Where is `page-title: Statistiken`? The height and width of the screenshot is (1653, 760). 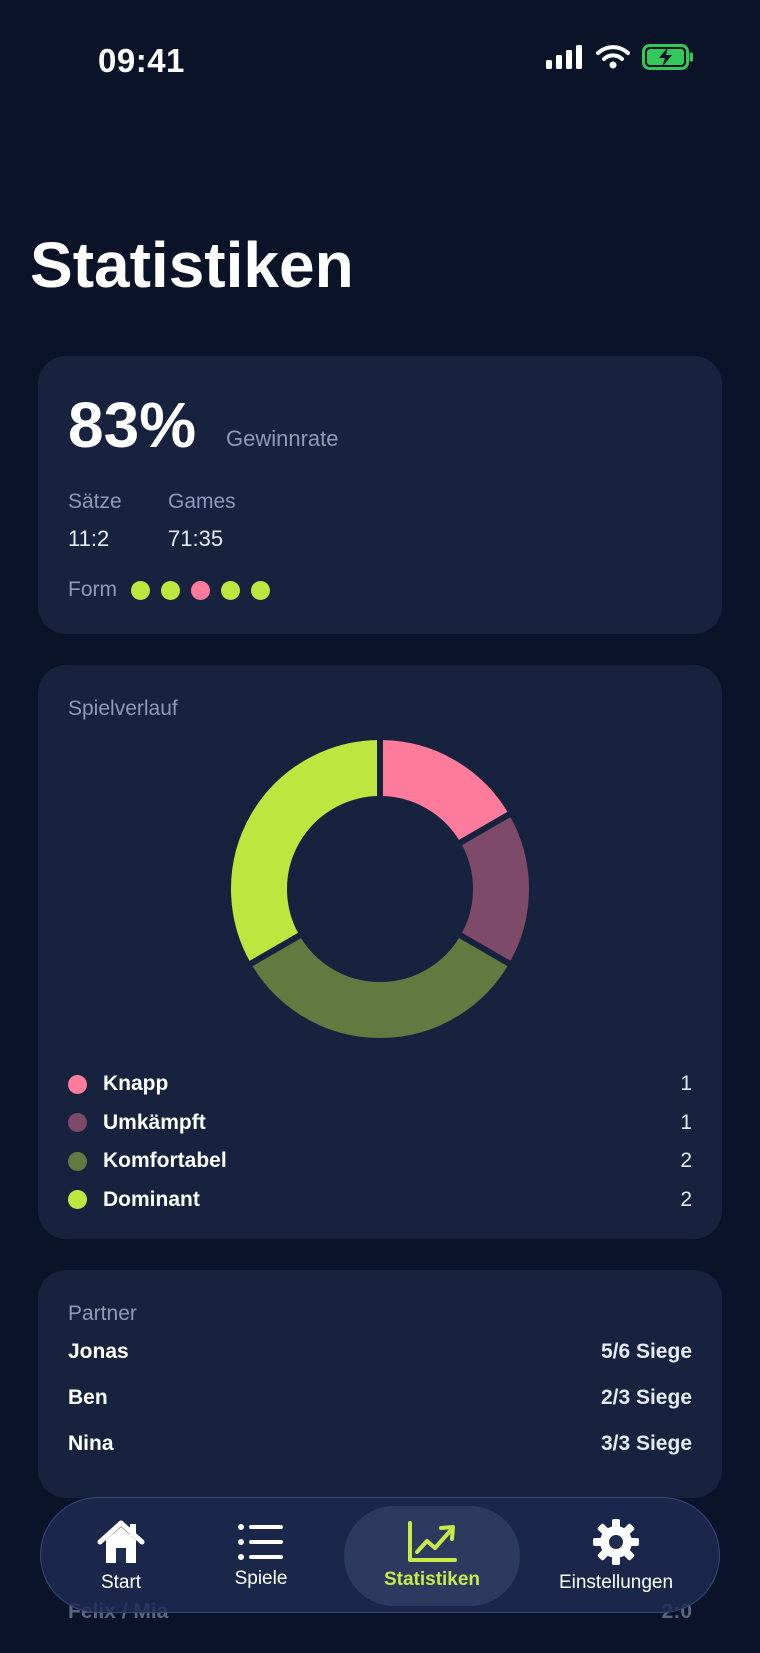 page-title: Statistiken is located at coordinates (192, 265).